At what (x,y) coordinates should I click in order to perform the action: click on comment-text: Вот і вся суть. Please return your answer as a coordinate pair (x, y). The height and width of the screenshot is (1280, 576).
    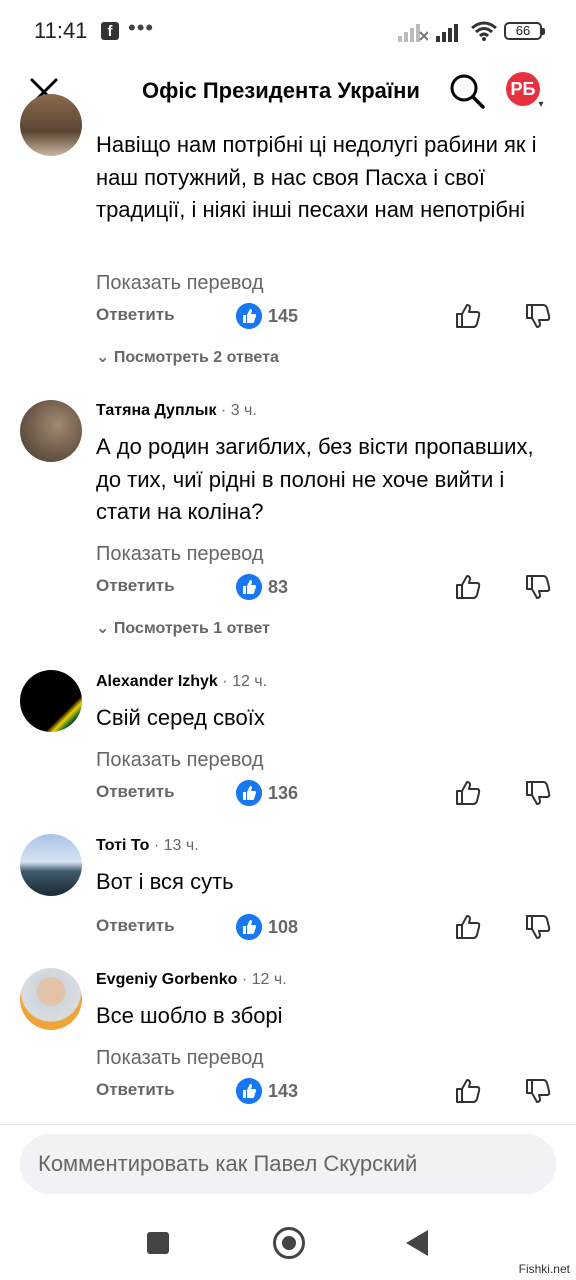
    Looking at the image, I should click on (165, 881).